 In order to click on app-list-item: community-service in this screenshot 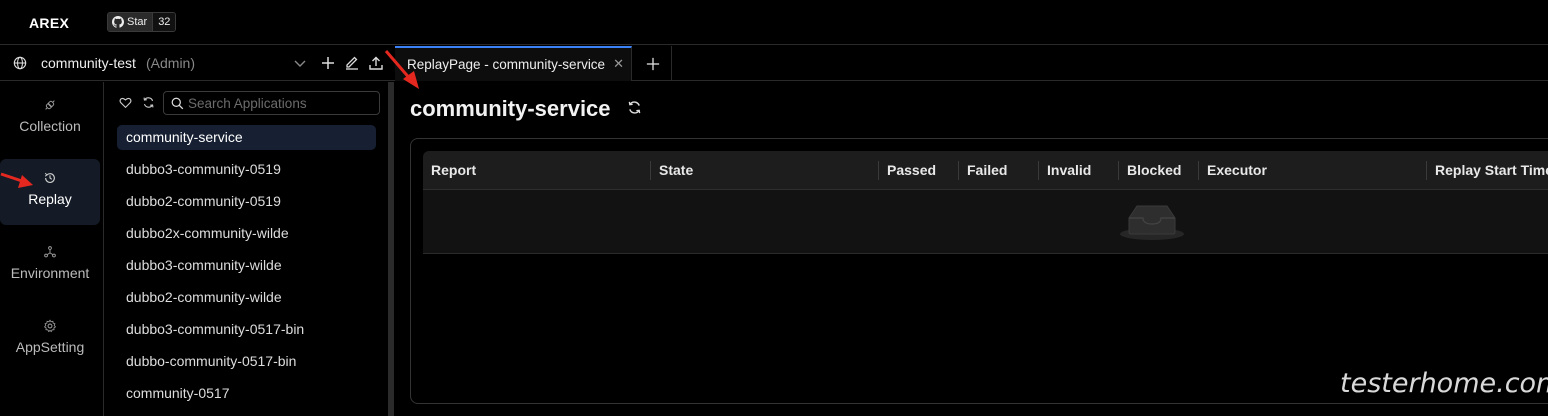, I will do `click(246, 137)`.